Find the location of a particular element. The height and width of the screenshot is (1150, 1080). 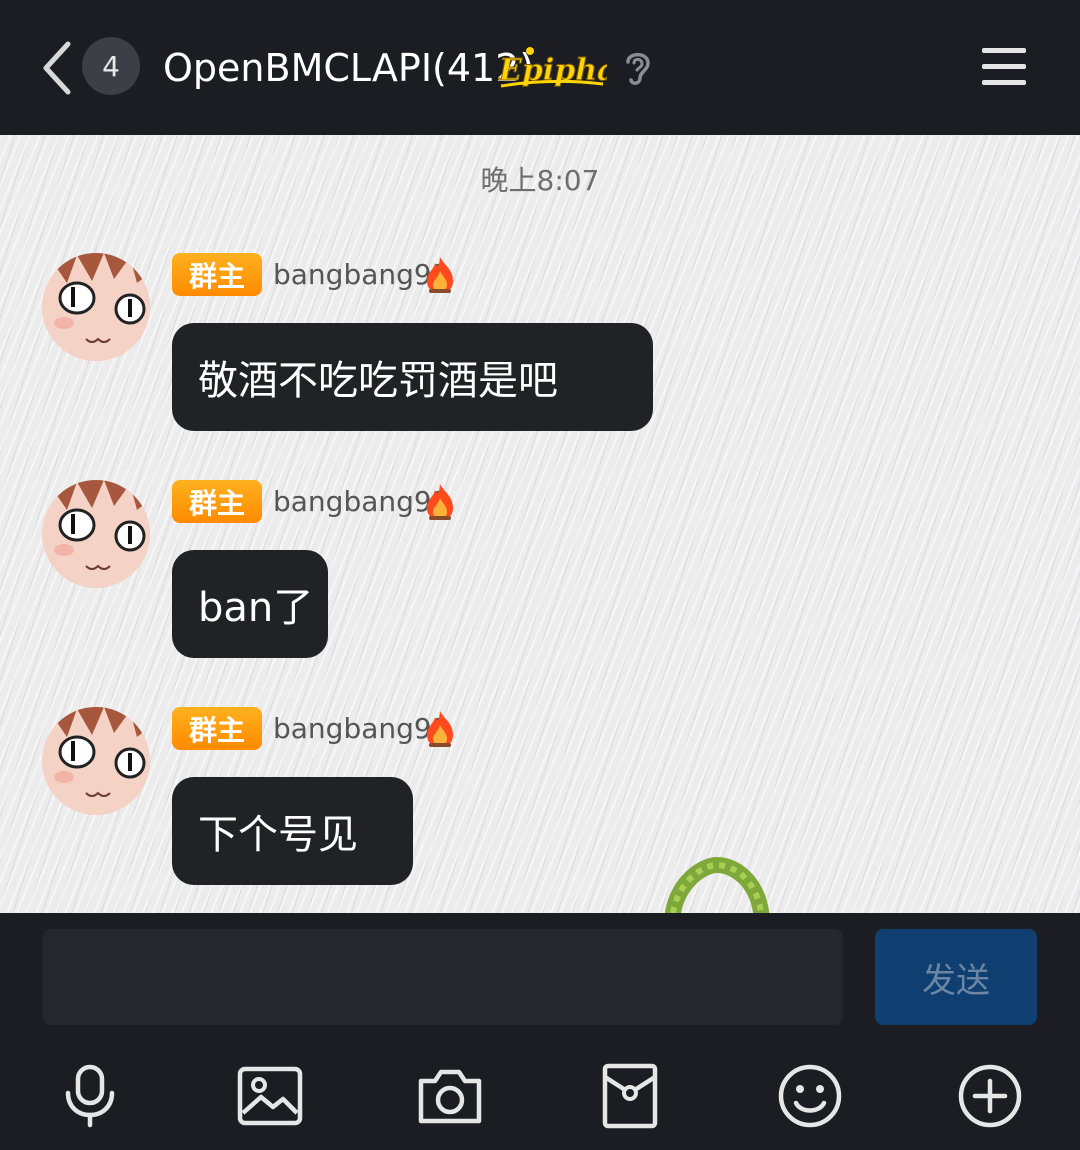

plus-icon is located at coordinates (990, 1096).